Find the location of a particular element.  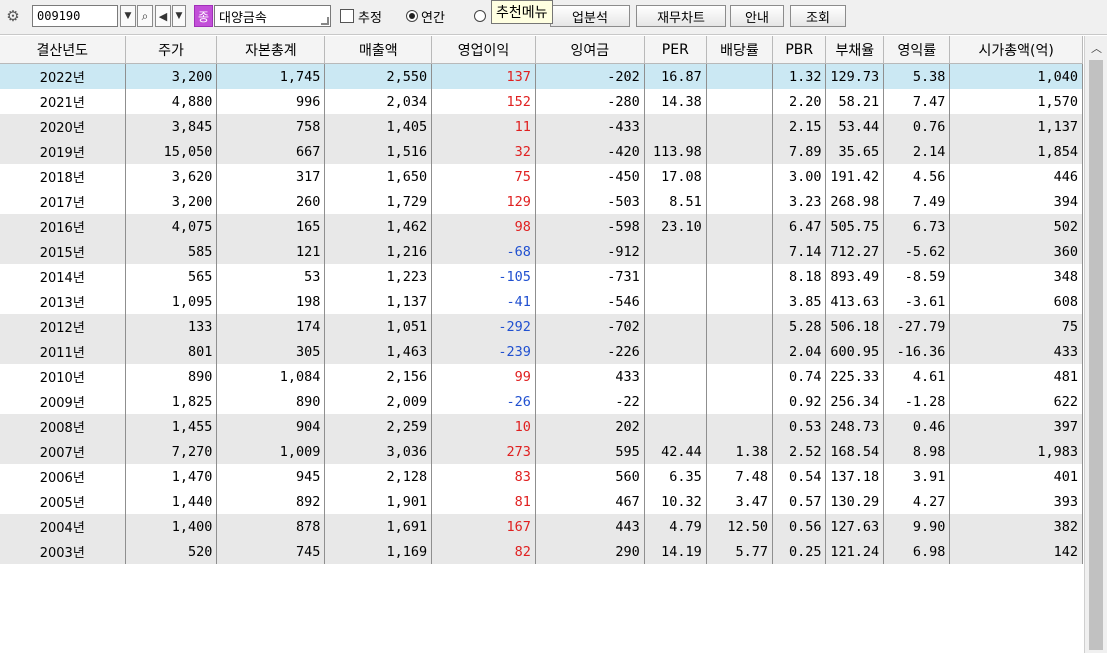

search-button: 조회 is located at coordinates (818, 16).